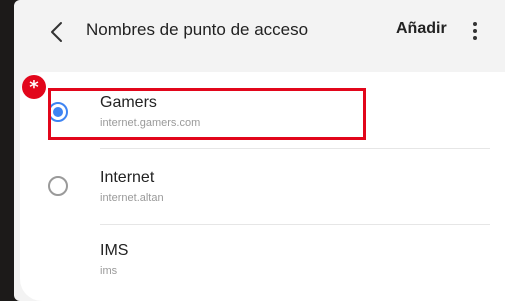 This screenshot has width=505, height=301. I want to click on apn-name: IMS, so click(114, 250).